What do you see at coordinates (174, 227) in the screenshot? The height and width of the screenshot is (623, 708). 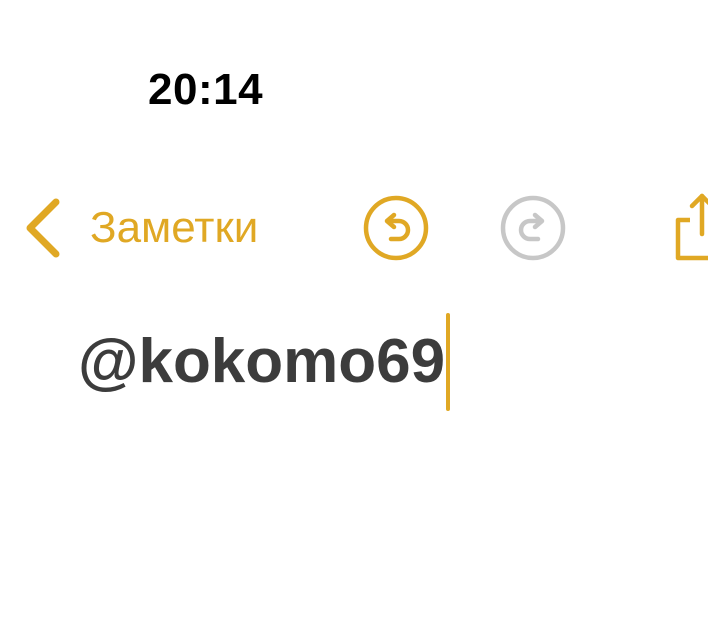 I see `back-label: Заметки` at bounding box center [174, 227].